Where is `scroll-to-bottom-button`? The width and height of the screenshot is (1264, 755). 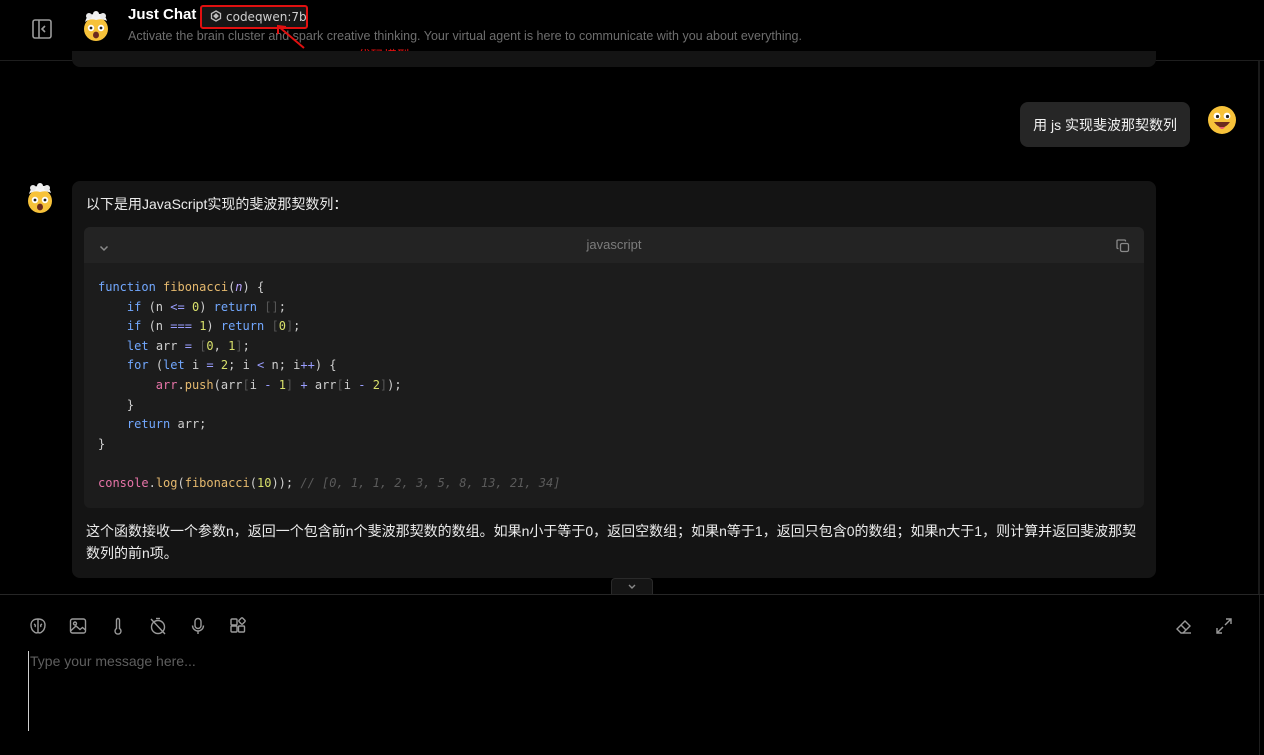
scroll-to-bottom-button is located at coordinates (632, 586).